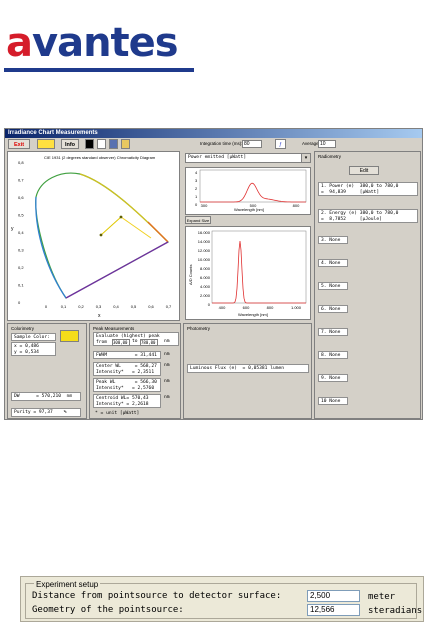  I want to click on save-icon, so click(113, 144).